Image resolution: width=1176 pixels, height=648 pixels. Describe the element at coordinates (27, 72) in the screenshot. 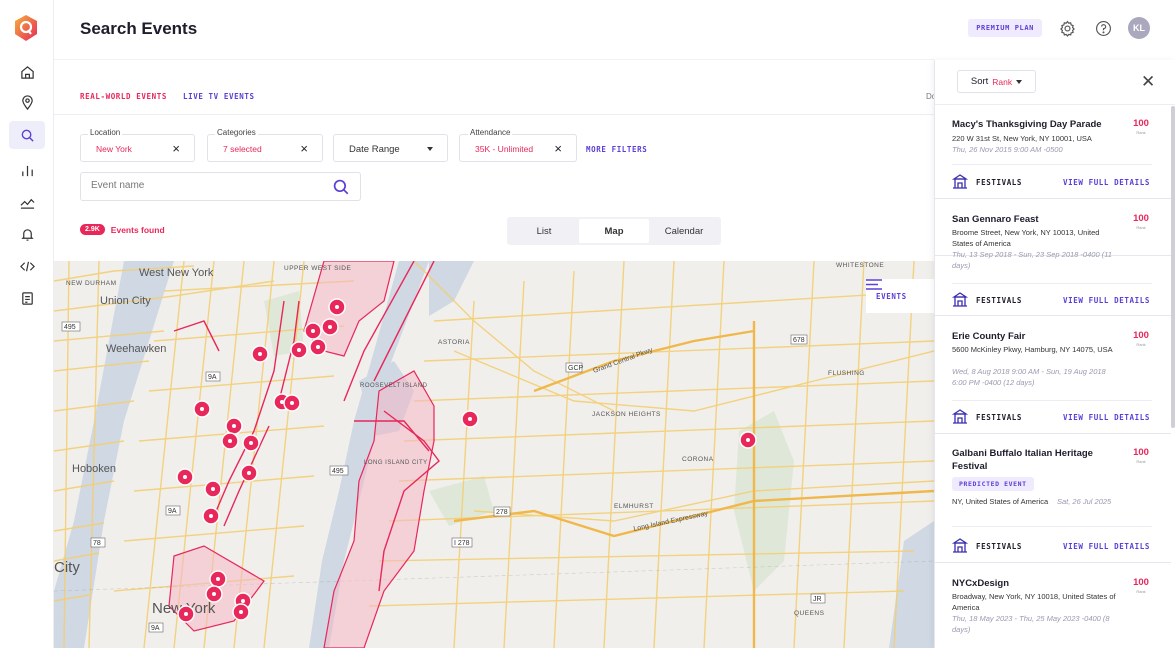

I see `nav-home-icon` at that location.